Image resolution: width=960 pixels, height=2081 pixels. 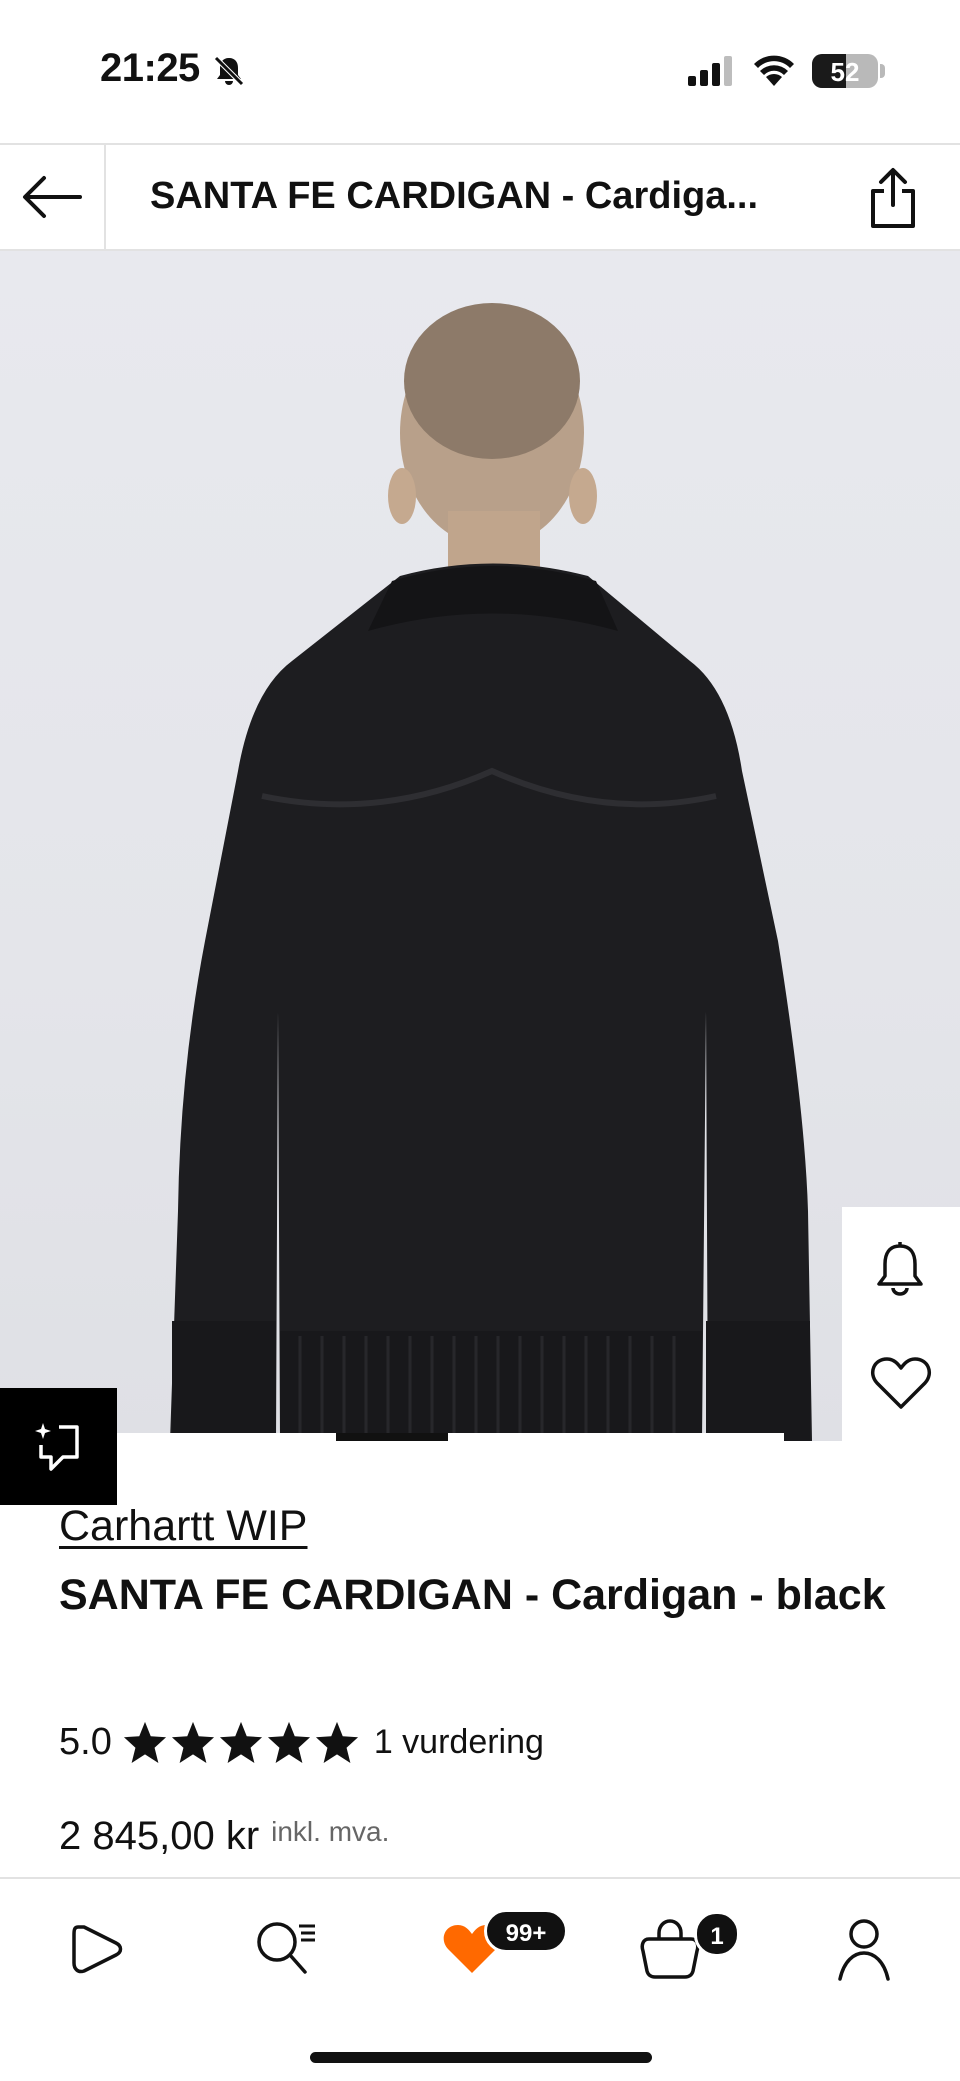 I want to click on back-arrow-icon, so click(x=52, y=197).